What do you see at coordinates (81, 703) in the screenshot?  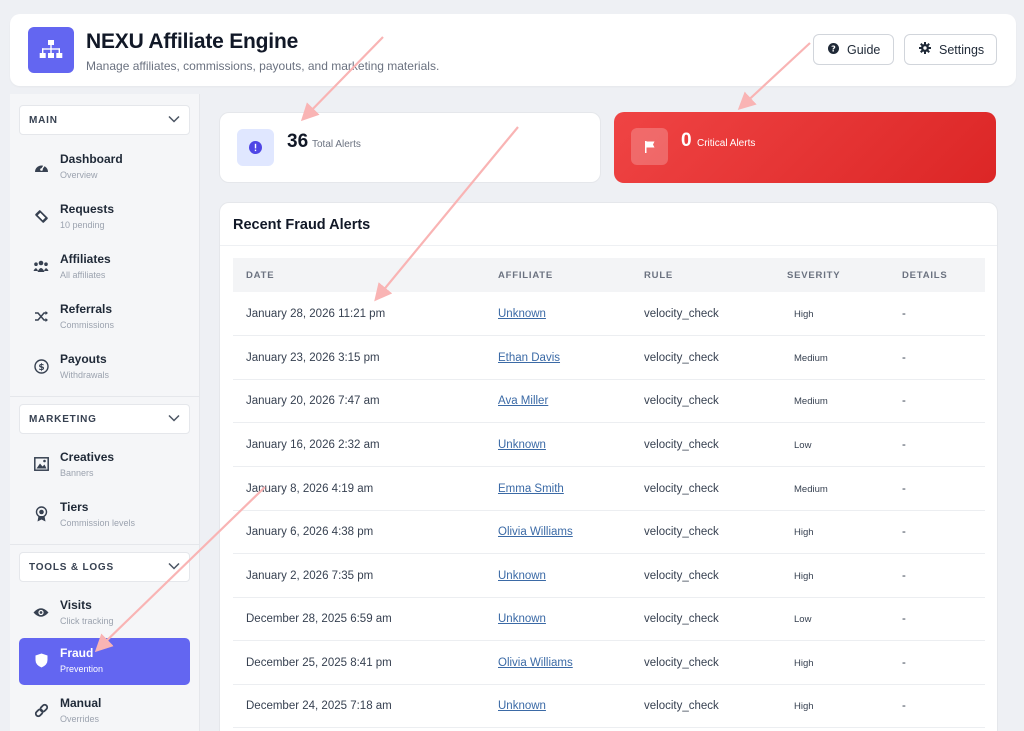 I see `sidebar-item-label: Manual` at bounding box center [81, 703].